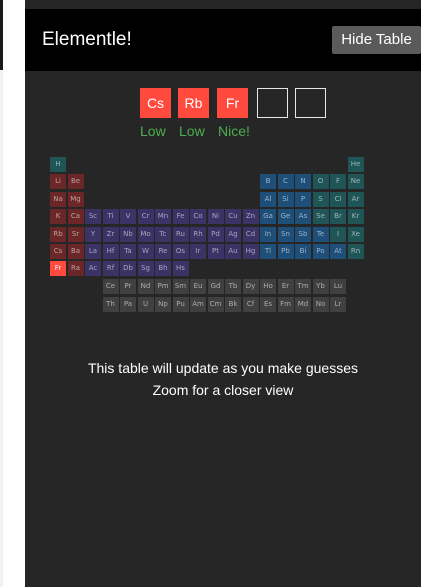  I want to click on element-cell-ag: Ag, so click(233, 234).